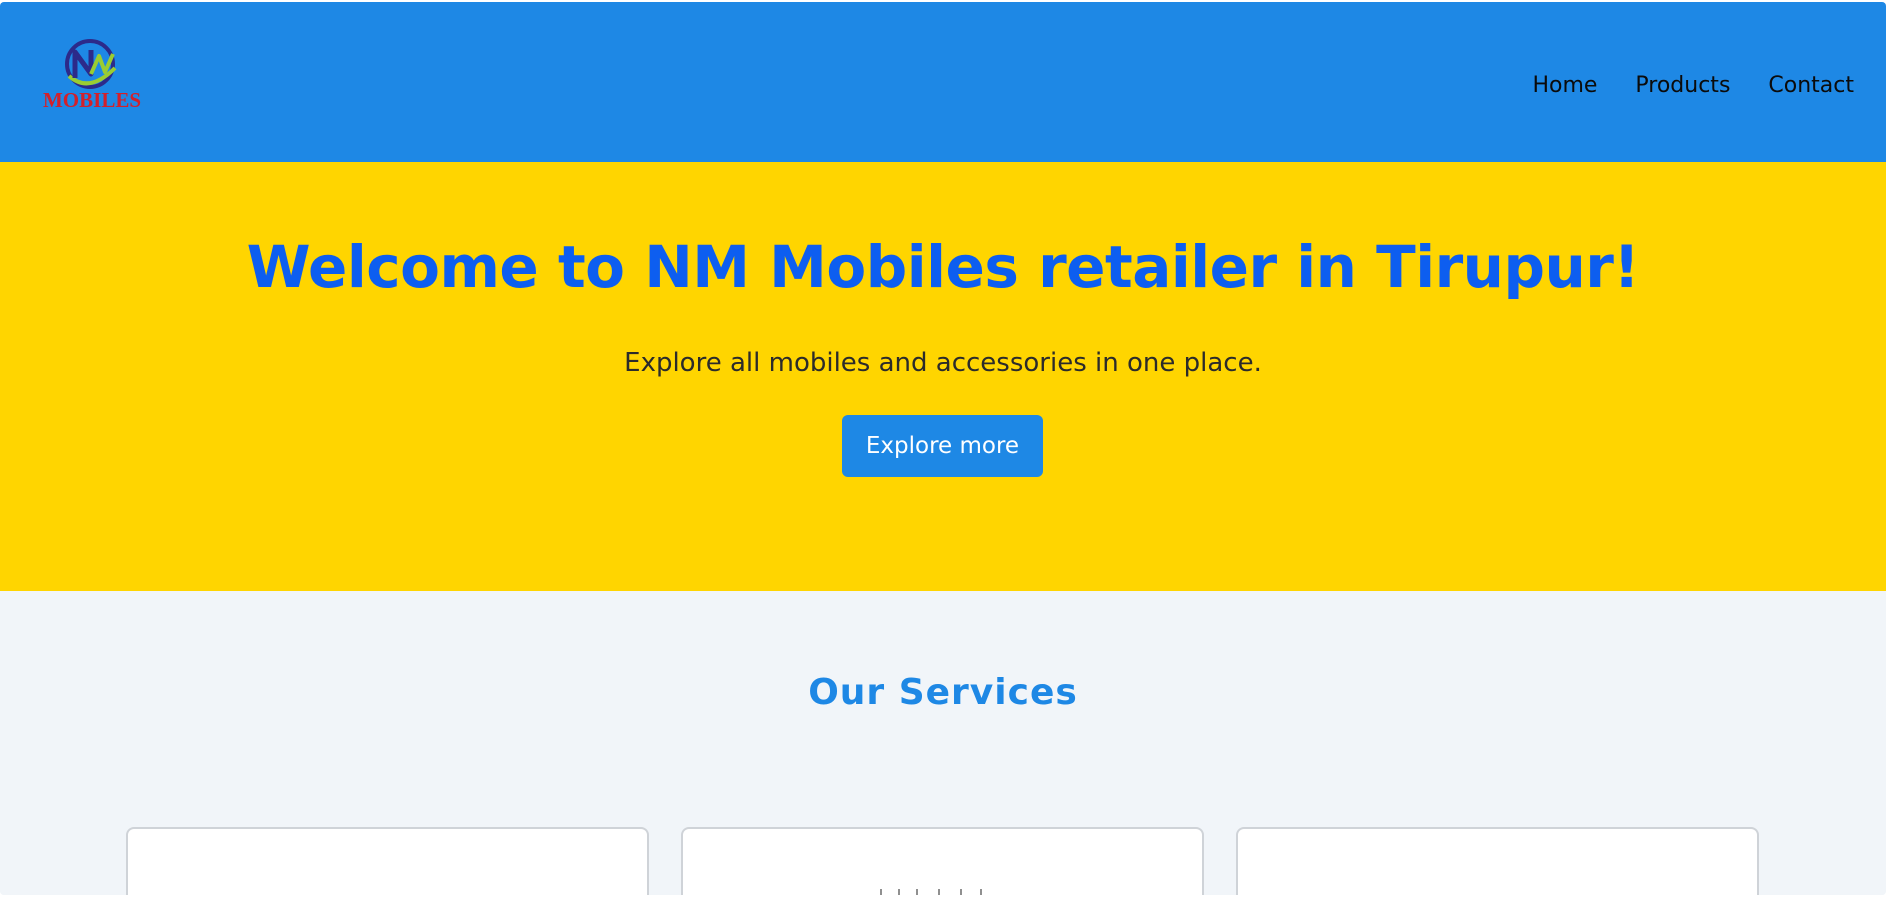  What do you see at coordinates (1811, 86) in the screenshot?
I see `nav-link-contact: Contact` at bounding box center [1811, 86].